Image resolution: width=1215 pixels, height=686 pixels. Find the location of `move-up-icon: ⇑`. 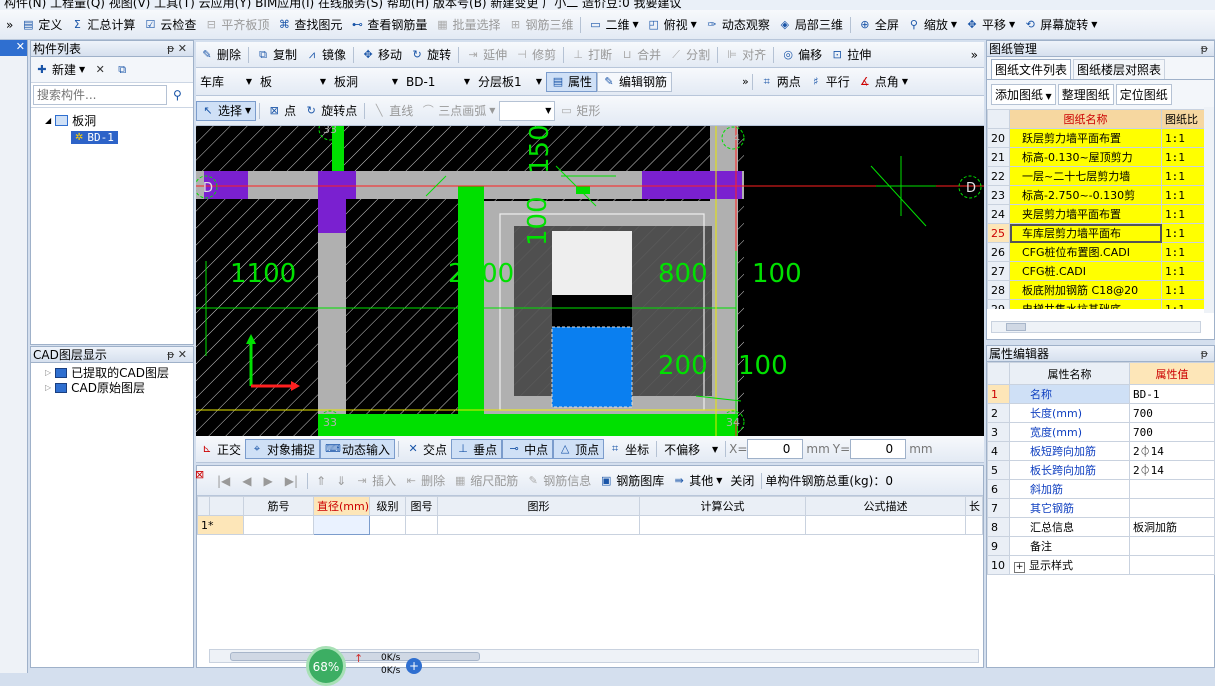

move-up-icon: ⇑ is located at coordinates (321, 481).